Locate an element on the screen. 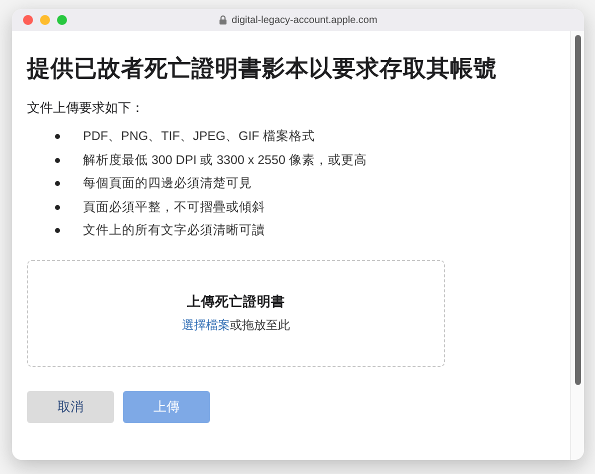 The height and width of the screenshot is (474, 595). requirement-text: 解析度最低 300 DPI 或 3300 x 2550 像素，或更高 is located at coordinates (225, 160).